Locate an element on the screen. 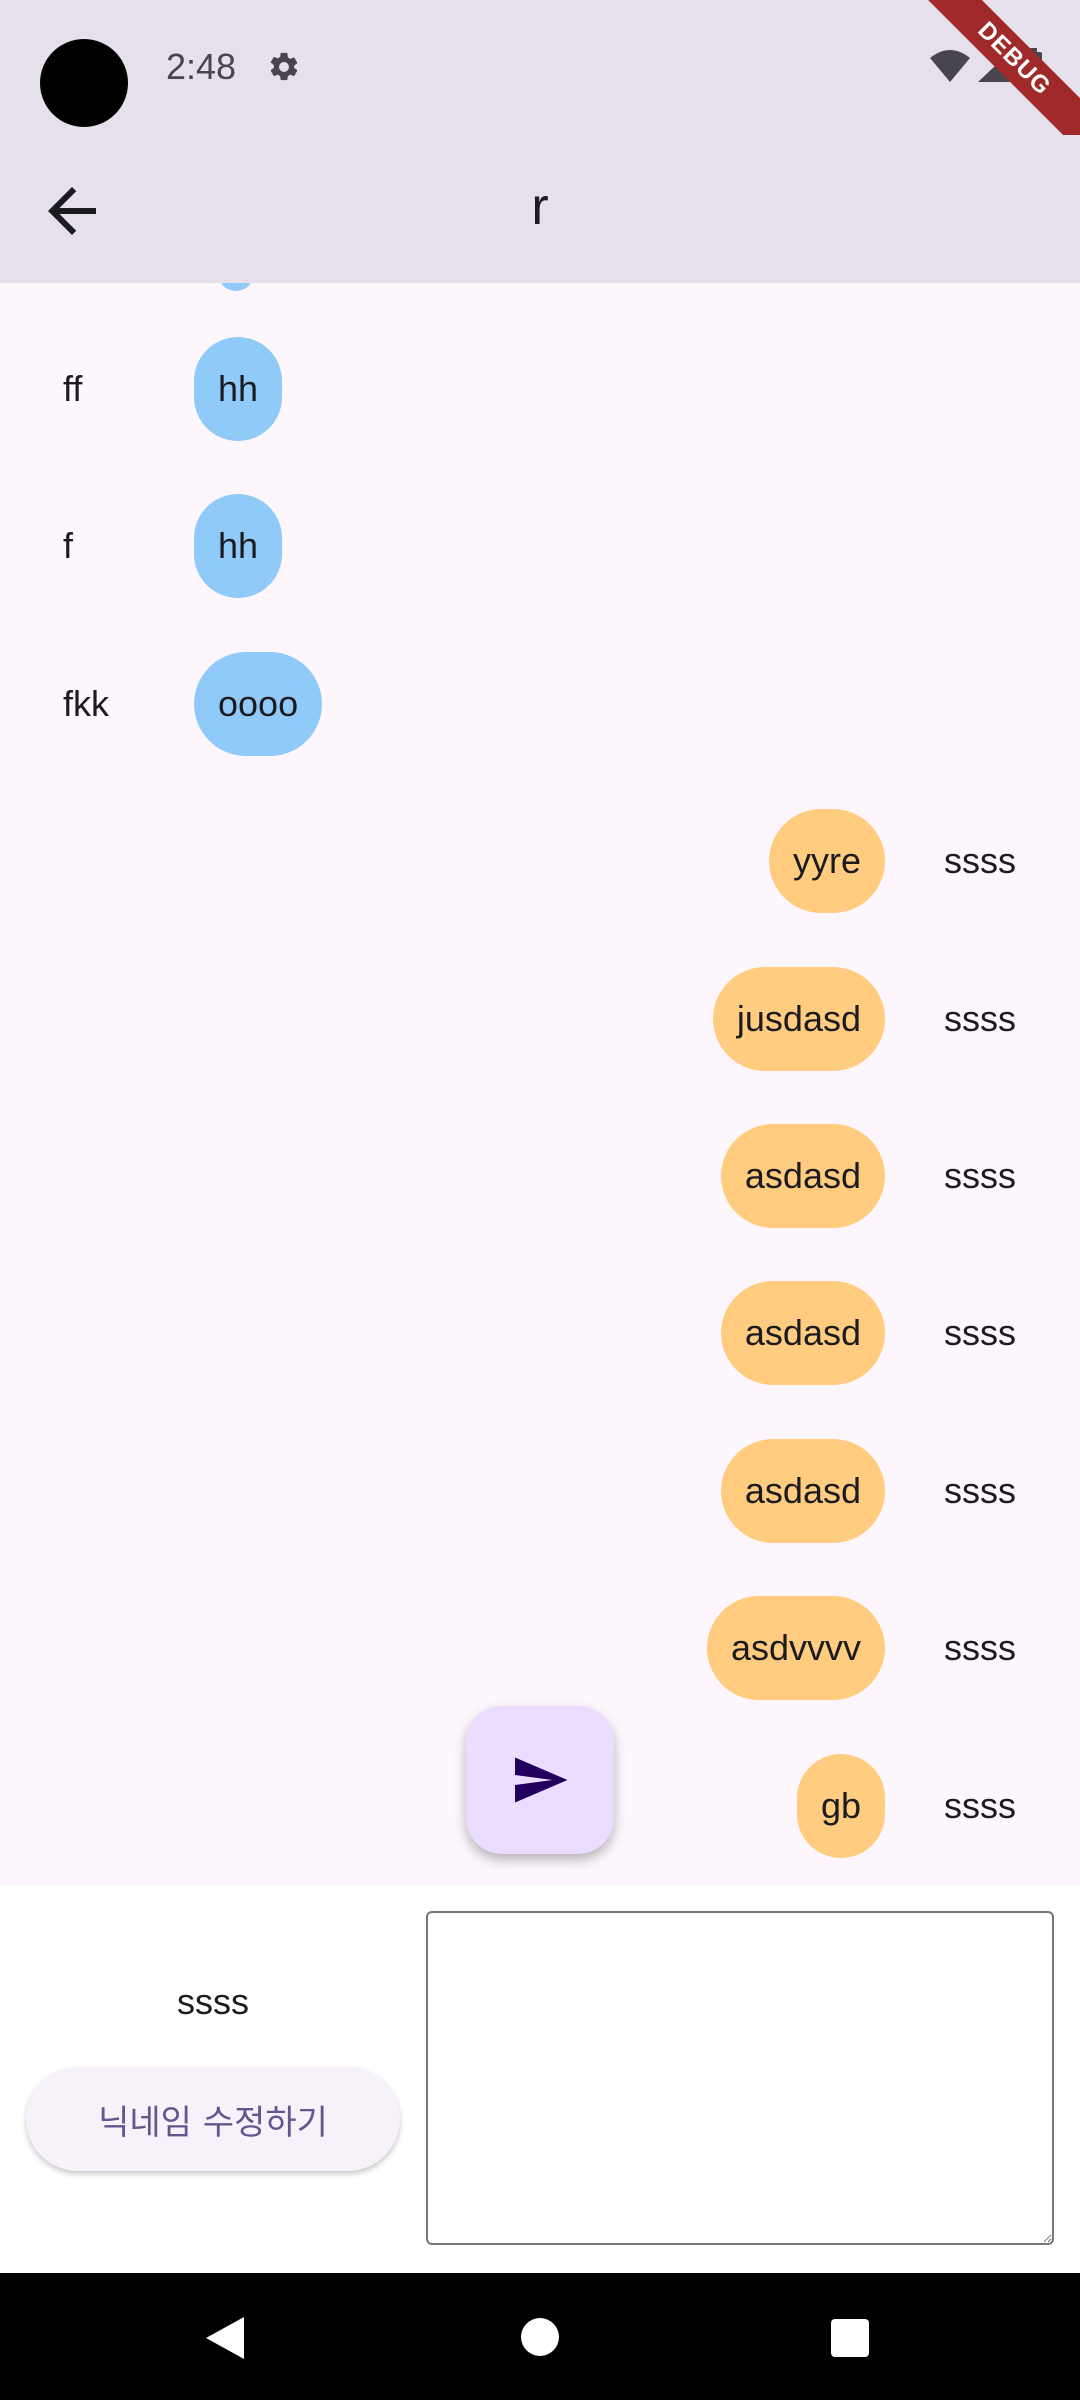  clipped-message-bubble is located at coordinates (236, 287).